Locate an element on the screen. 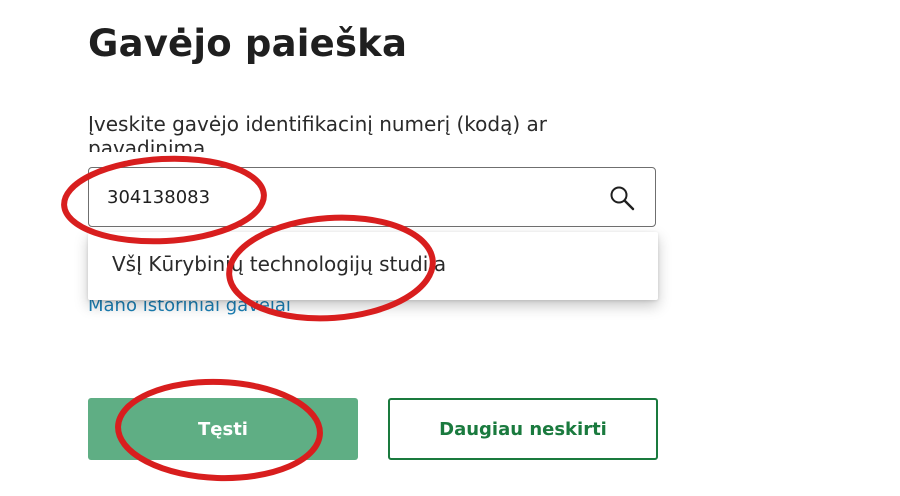  search-box is located at coordinates (372, 197).